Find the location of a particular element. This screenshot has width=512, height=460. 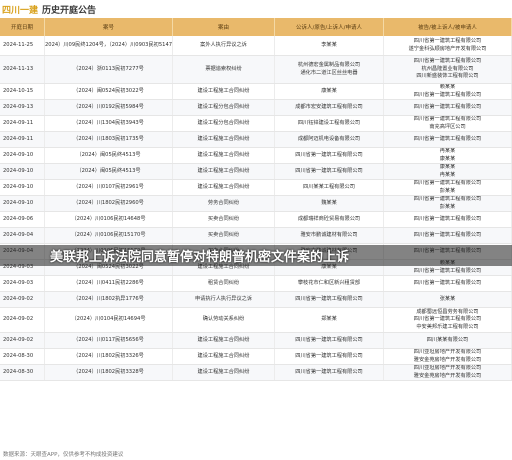

cell-case-number: （2024）川1803民初1735号 is located at coordinates (109, 139).